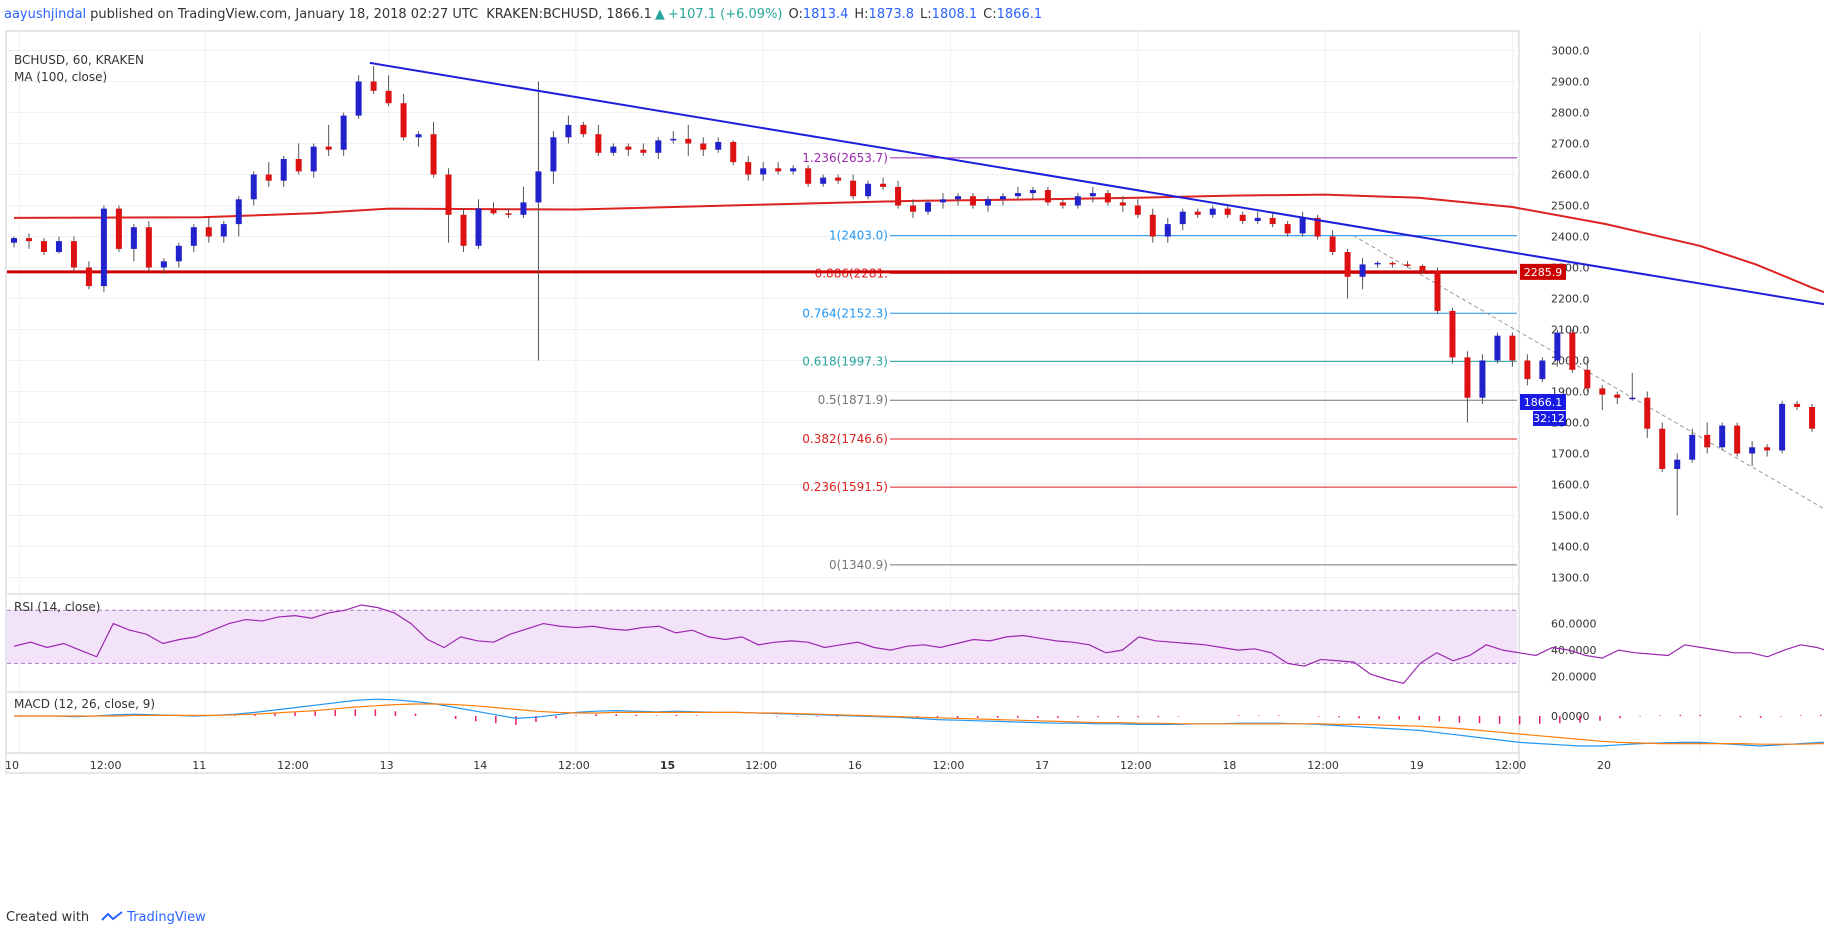 This screenshot has height=936, width=1824. What do you see at coordinates (851, 273) in the screenshot?
I see `fib-level-label: 0.886(2281.` at bounding box center [851, 273].